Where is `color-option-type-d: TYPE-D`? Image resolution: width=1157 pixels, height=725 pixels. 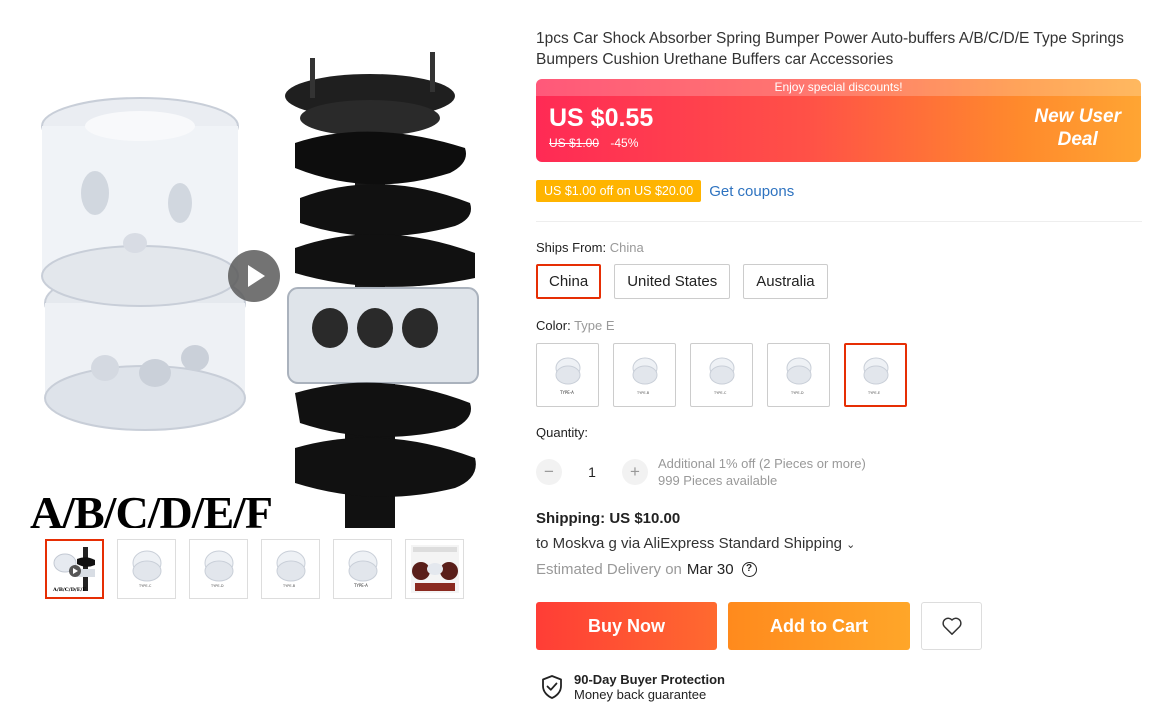 color-option-type-d: TYPE-D is located at coordinates (798, 375).